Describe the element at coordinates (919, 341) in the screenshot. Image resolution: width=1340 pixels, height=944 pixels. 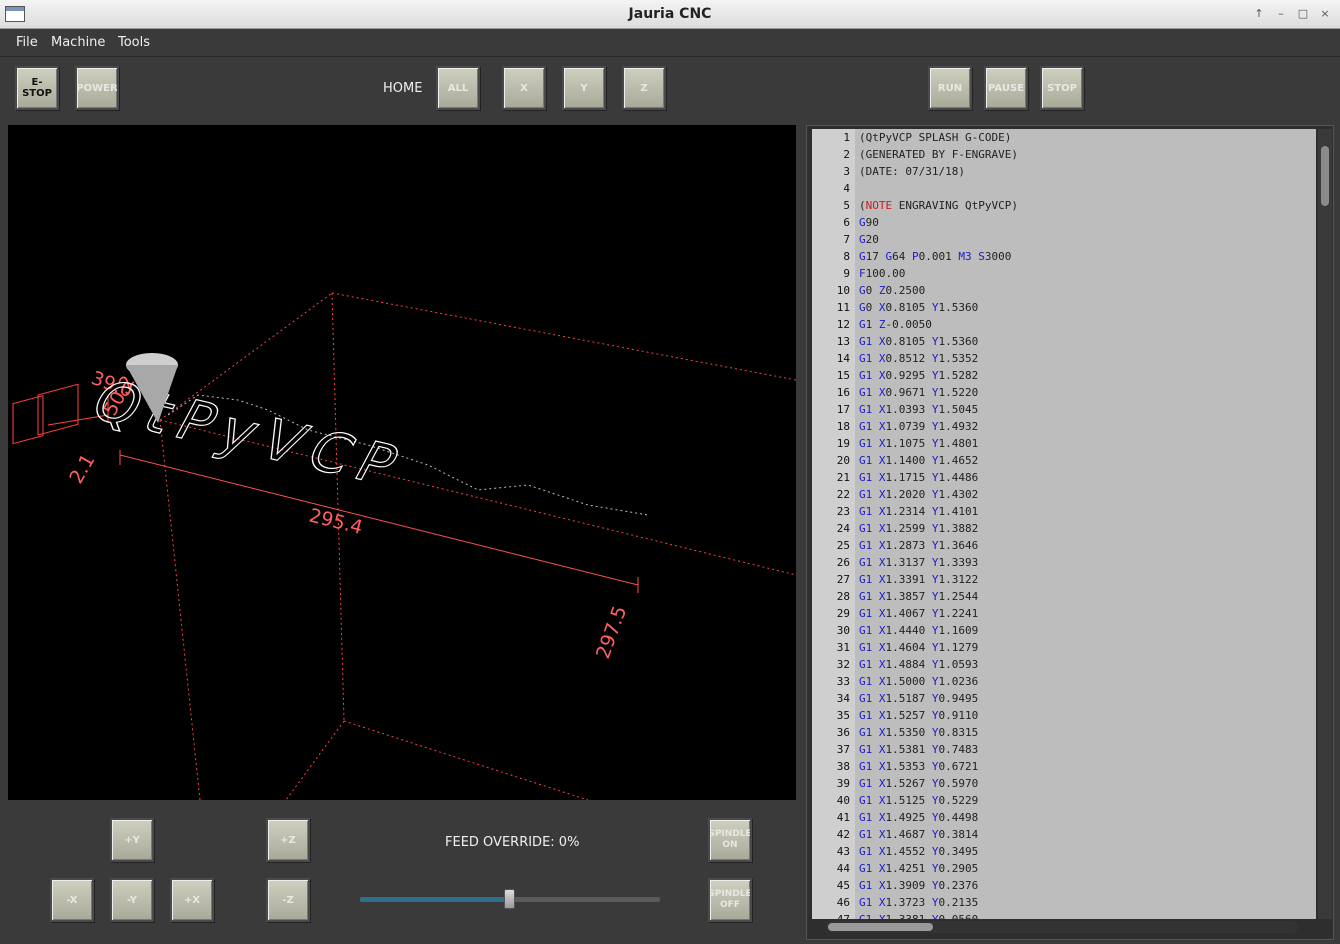
I see `gcode-line-text: G1 X0.8105 Y1.5360` at that location.